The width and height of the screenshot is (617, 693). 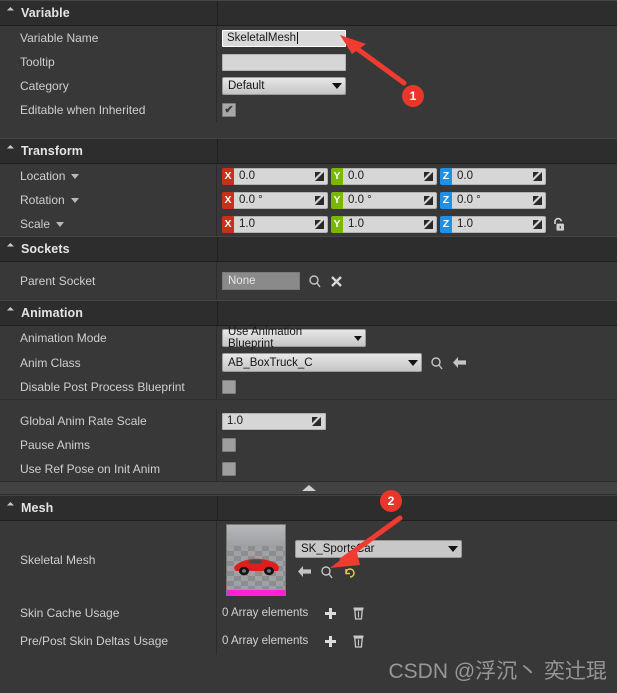 What do you see at coordinates (284, 86) in the screenshot?
I see `category-dropdown: Default` at bounding box center [284, 86].